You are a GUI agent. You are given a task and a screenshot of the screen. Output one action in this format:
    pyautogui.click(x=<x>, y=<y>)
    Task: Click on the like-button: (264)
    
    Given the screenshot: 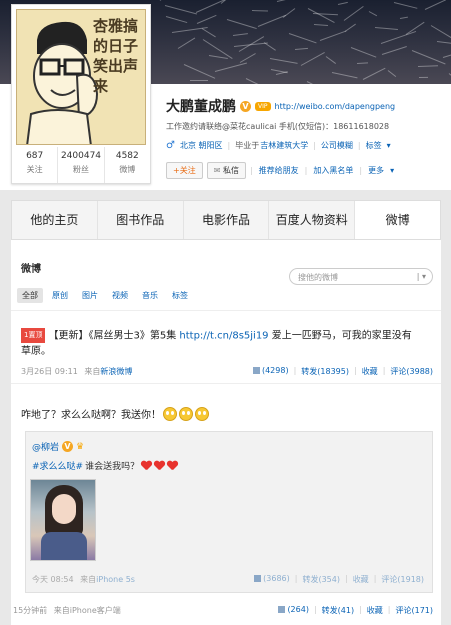 What is the action you would take?
    pyautogui.click(x=293, y=610)
    